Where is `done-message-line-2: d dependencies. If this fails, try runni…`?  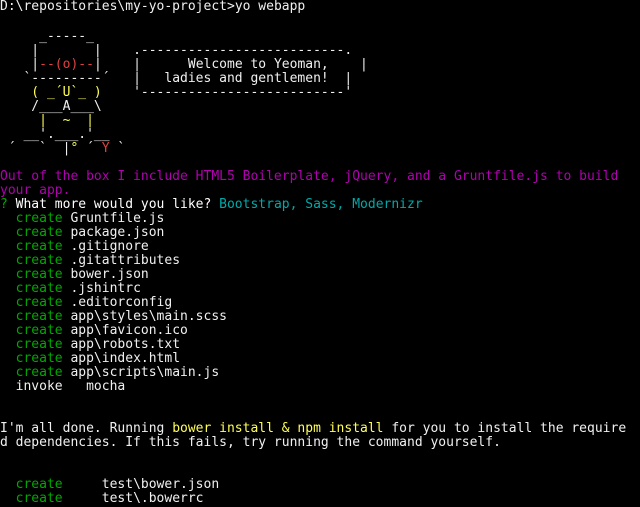
done-message-line-2: d dependencies. If this fails, try runni… is located at coordinates (250, 443).